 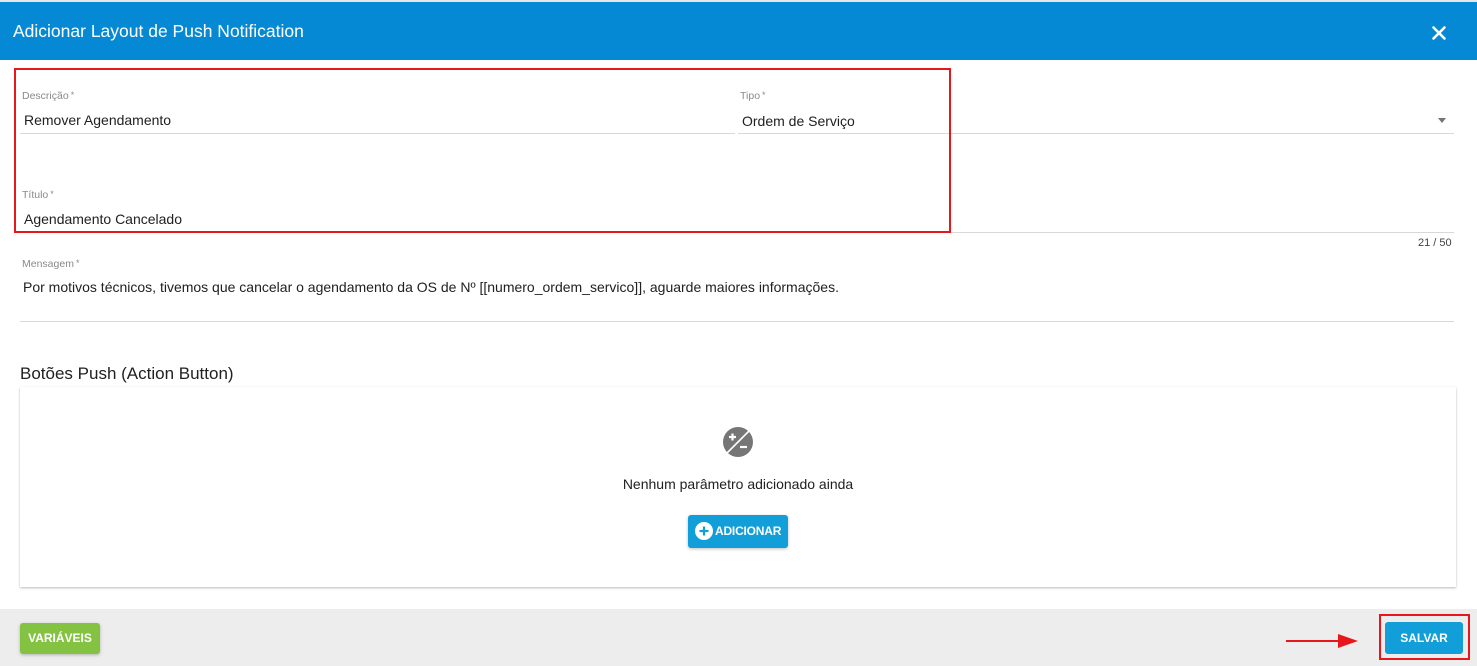 I want to click on close-button, so click(x=1439, y=33).